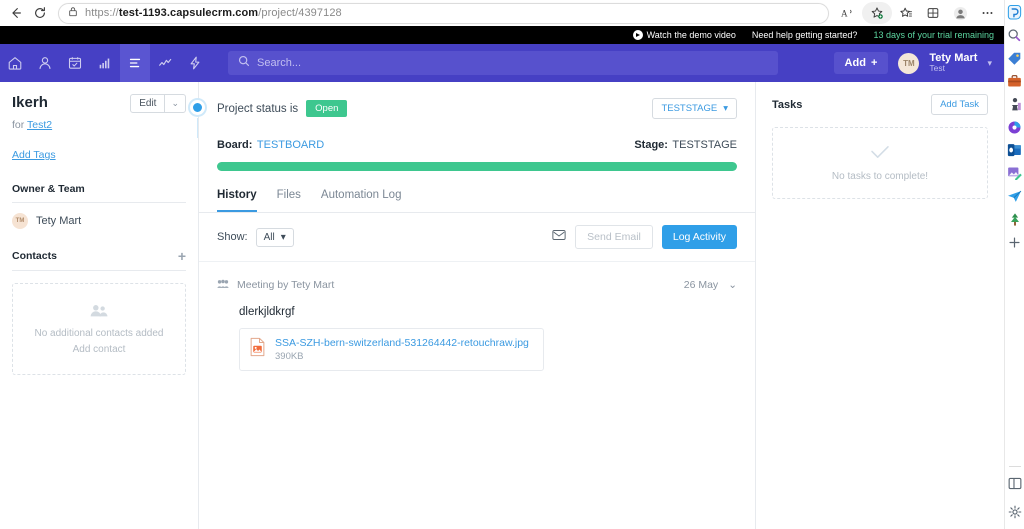 This screenshot has height=529, width=1024. I want to click on navbar-right: Add + TM Tety Mart Test ▾, so click(918, 63).